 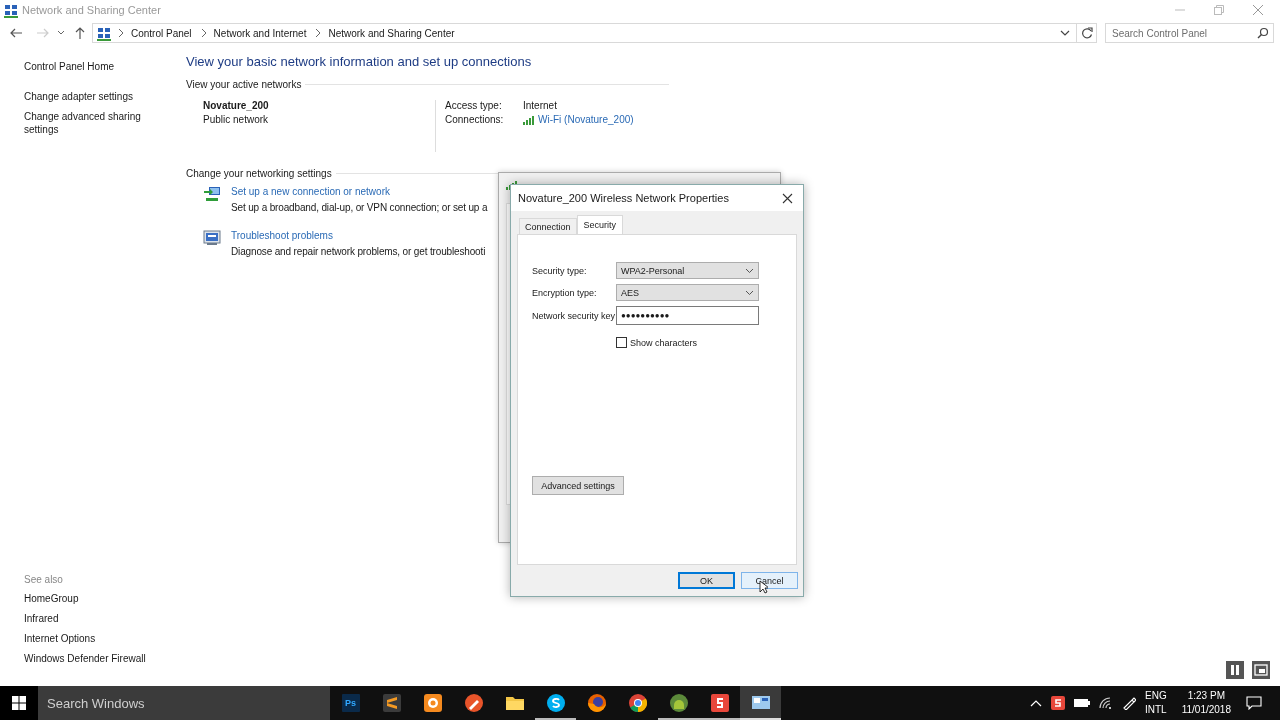 I want to click on window-icon, so click(x=760, y=703).